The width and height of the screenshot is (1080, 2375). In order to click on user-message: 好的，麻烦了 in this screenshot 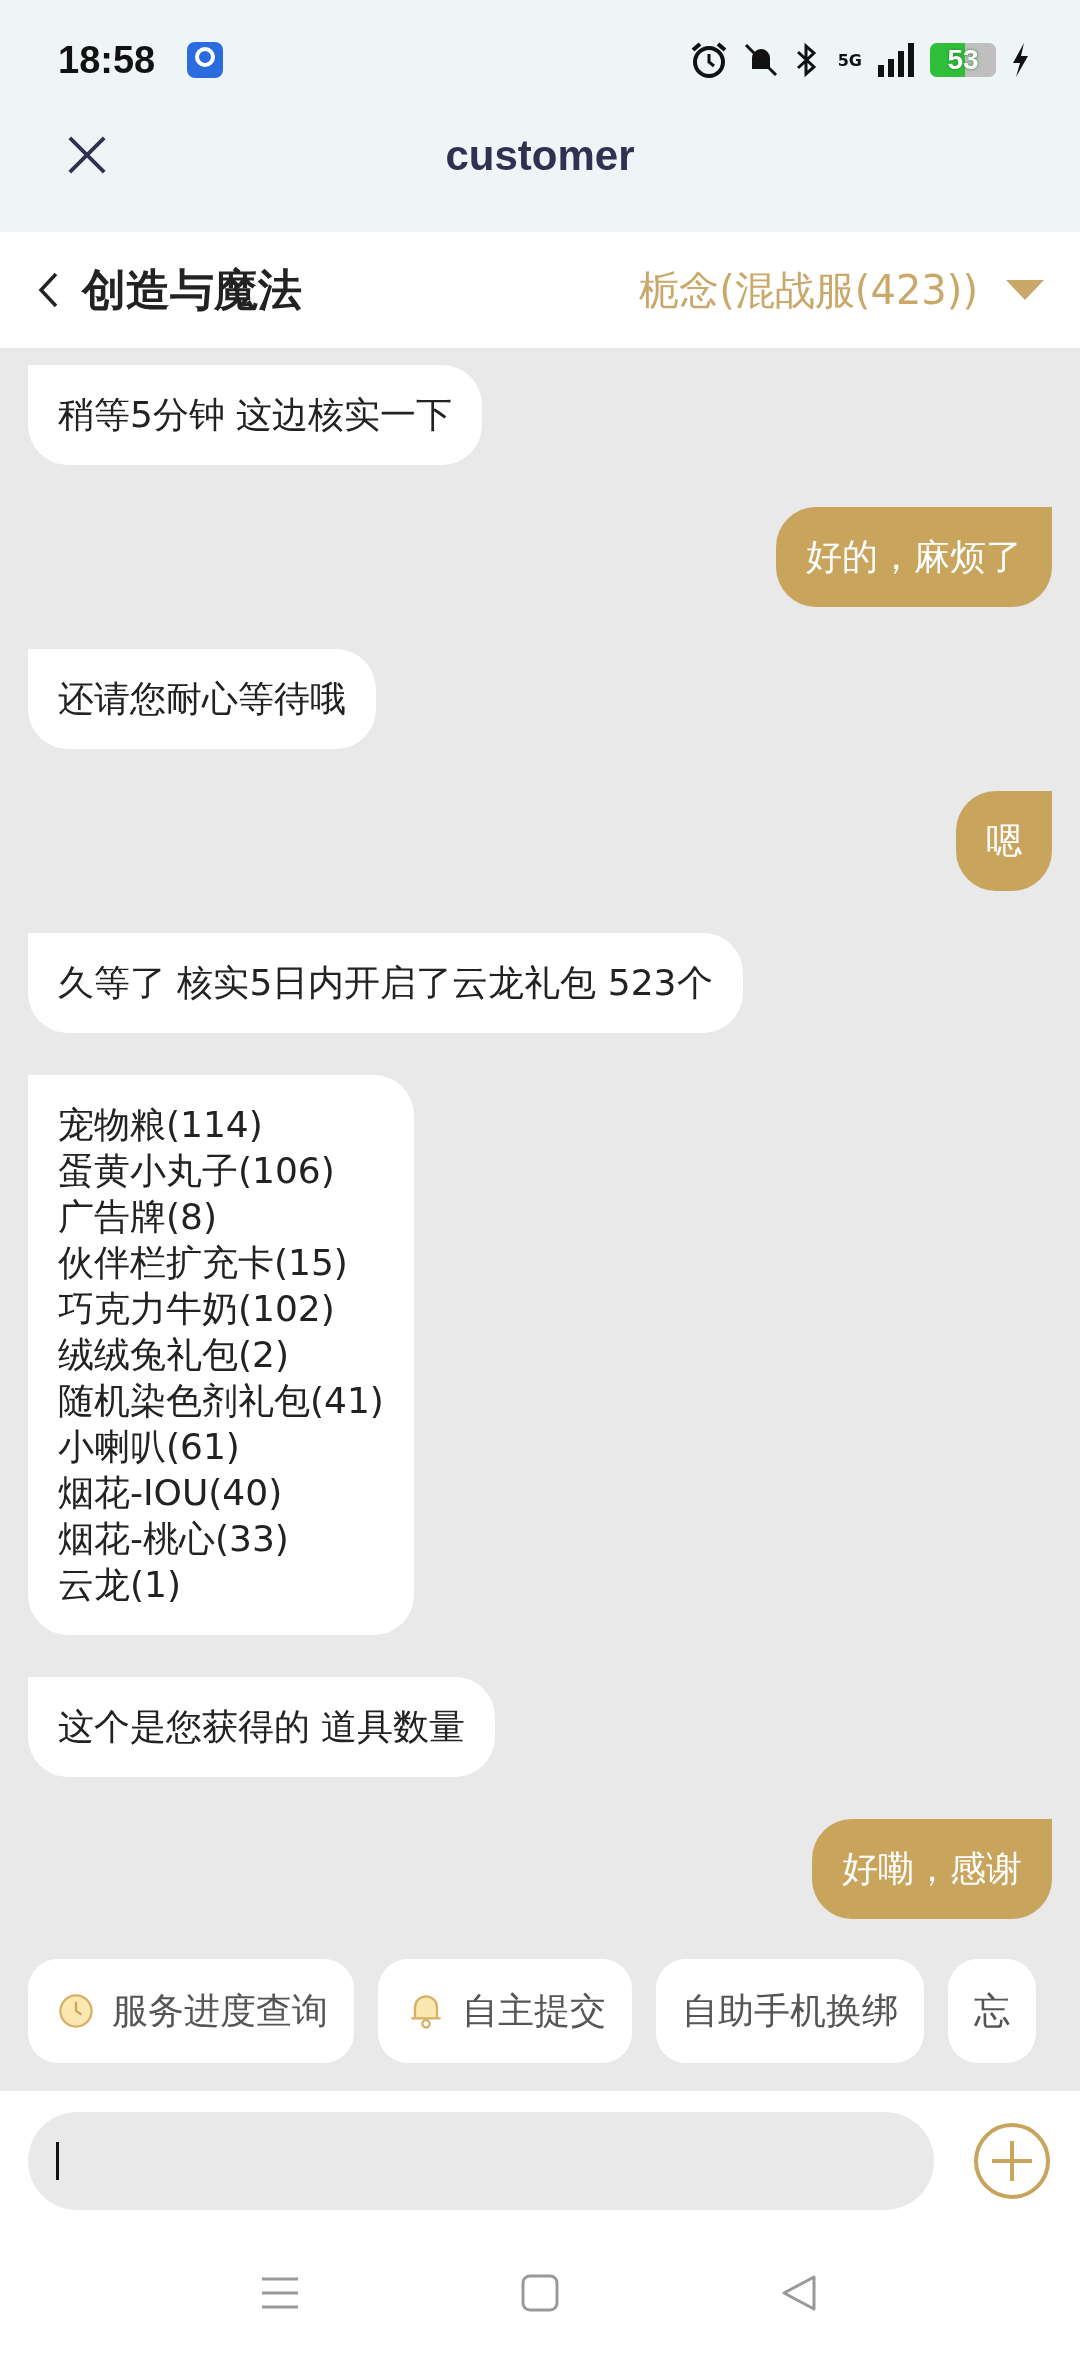, I will do `click(914, 557)`.